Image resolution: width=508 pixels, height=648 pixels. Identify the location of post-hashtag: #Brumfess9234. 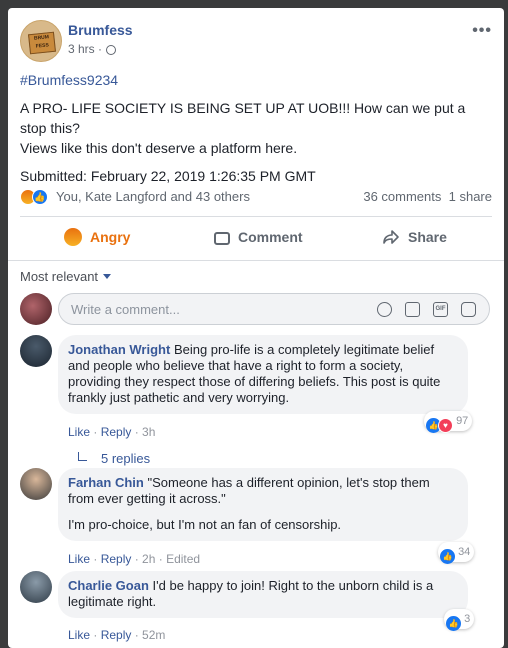
(256, 80).